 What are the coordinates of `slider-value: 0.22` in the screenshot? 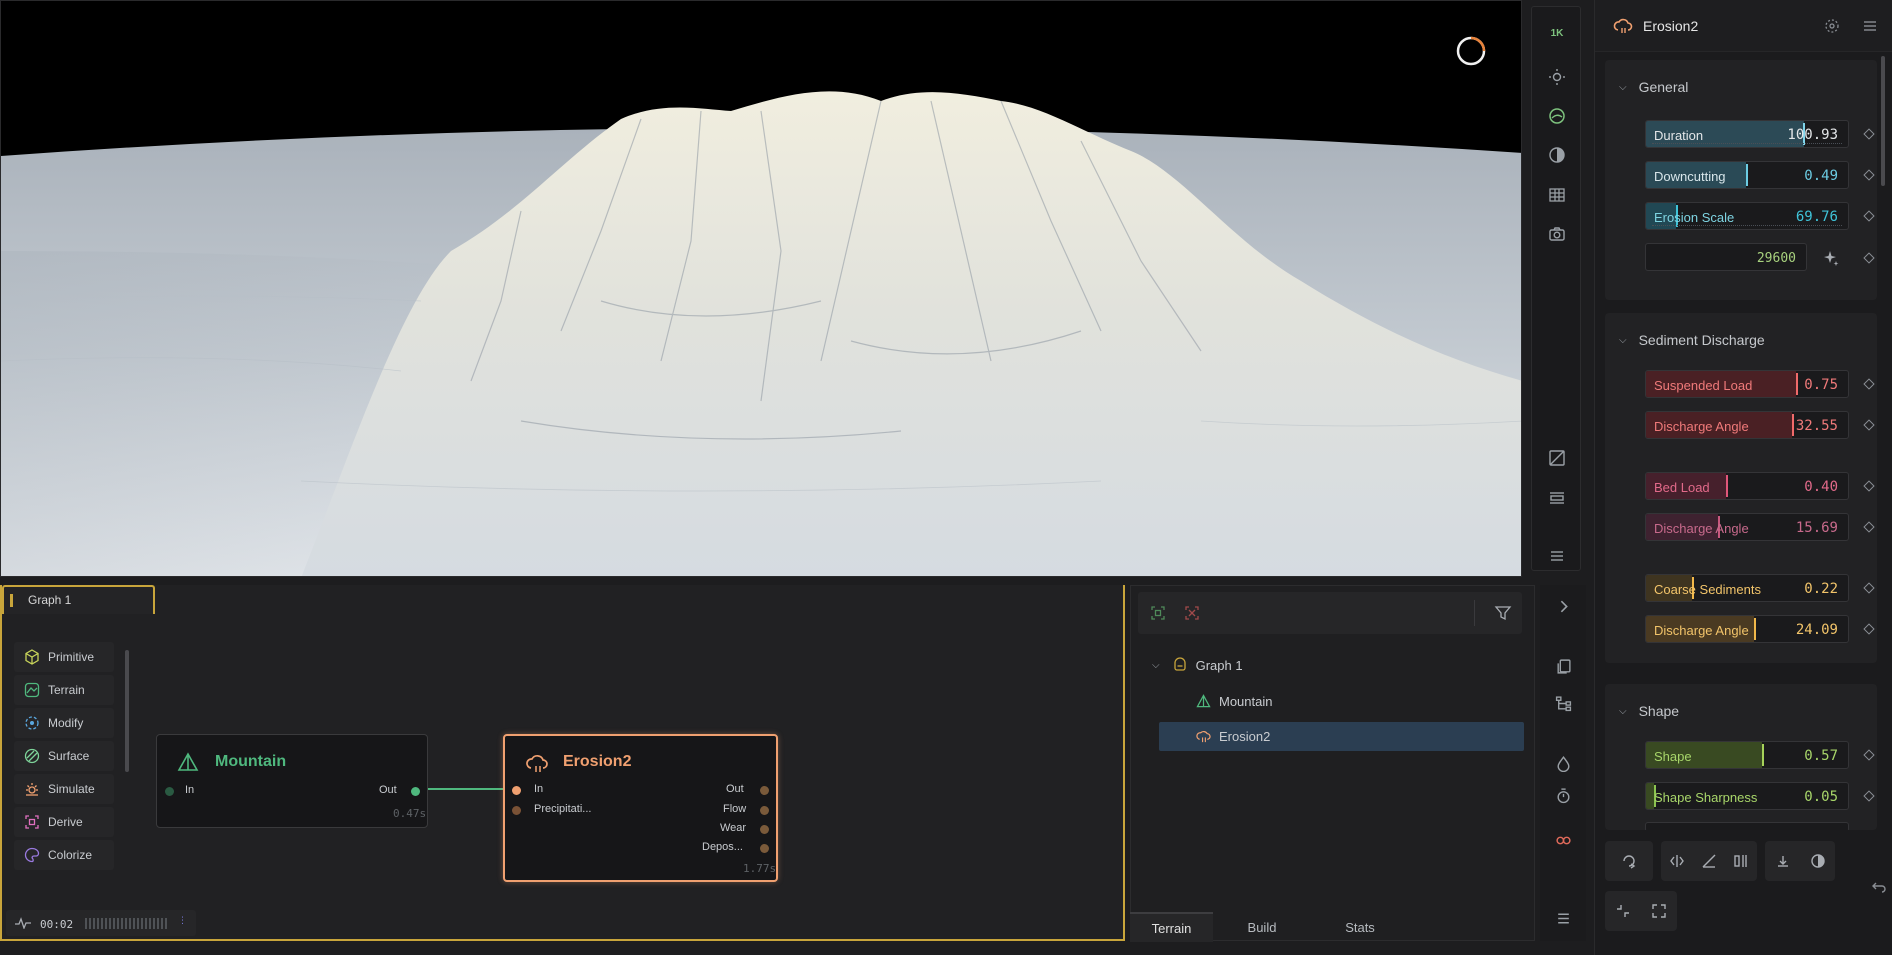 It's located at (1821, 589).